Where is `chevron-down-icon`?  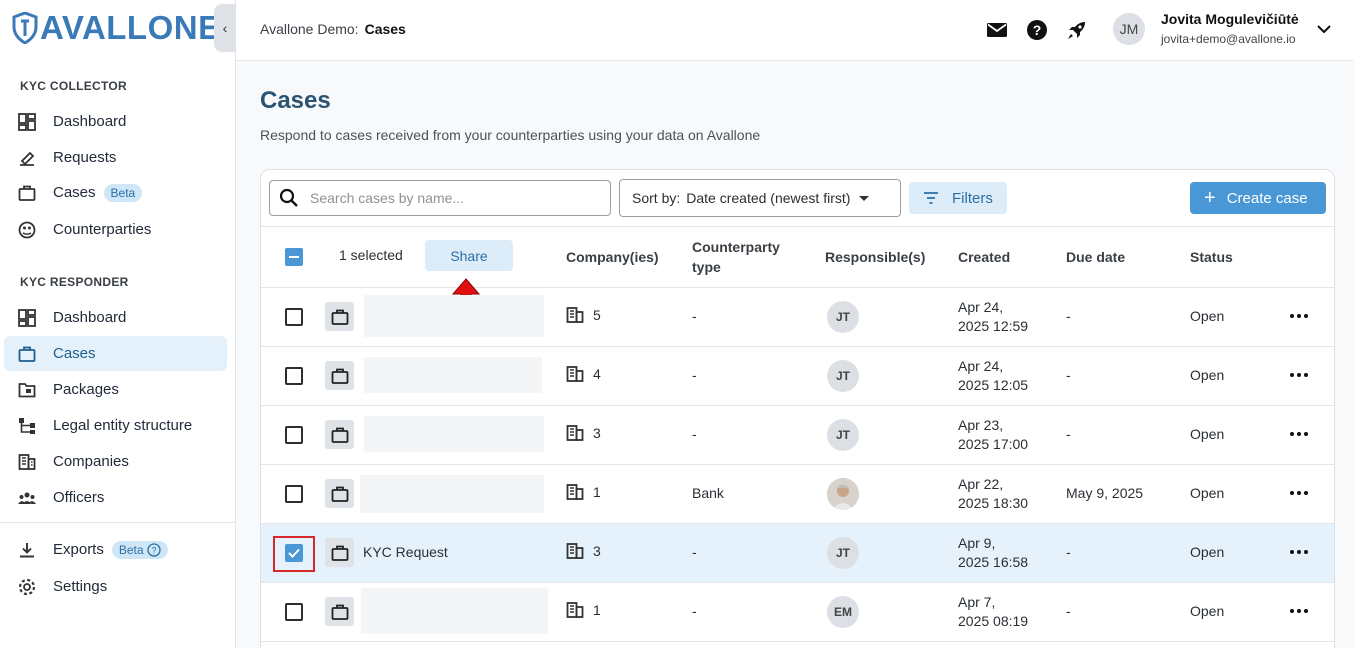
chevron-down-icon is located at coordinates (1324, 29).